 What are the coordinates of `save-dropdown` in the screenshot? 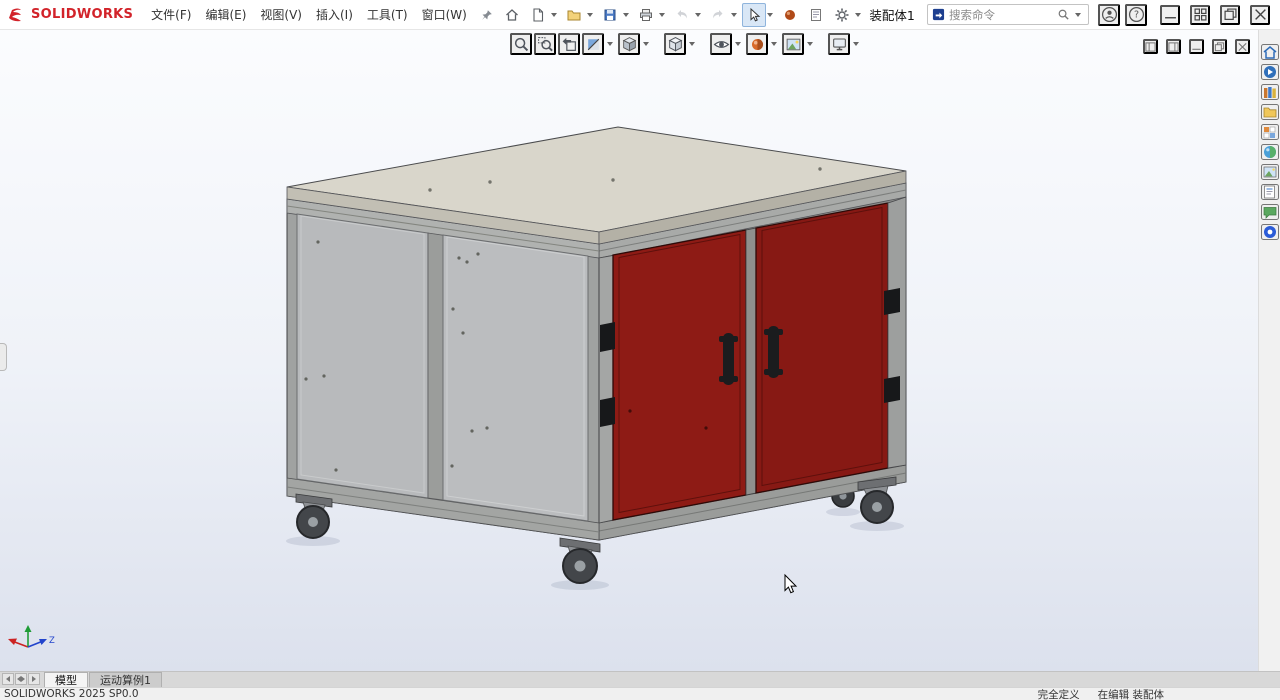 It's located at (625, 14).